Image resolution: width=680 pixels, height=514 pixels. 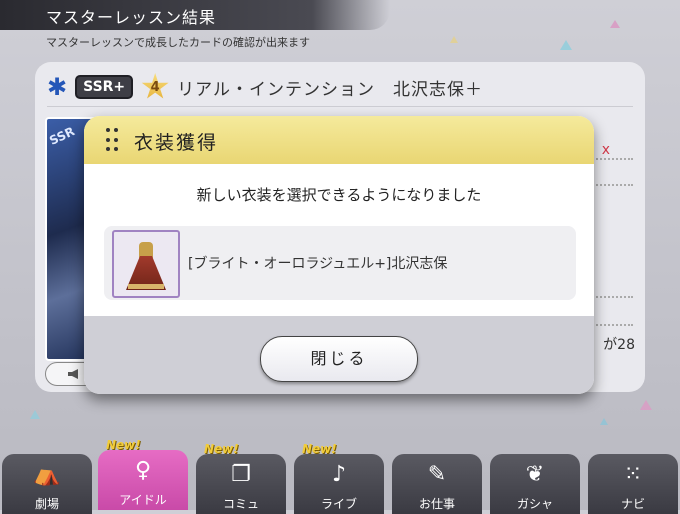 What do you see at coordinates (339, 140) in the screenshot?
I see `dialog-header: 衣装獲得` at bounding box center [339, 140].